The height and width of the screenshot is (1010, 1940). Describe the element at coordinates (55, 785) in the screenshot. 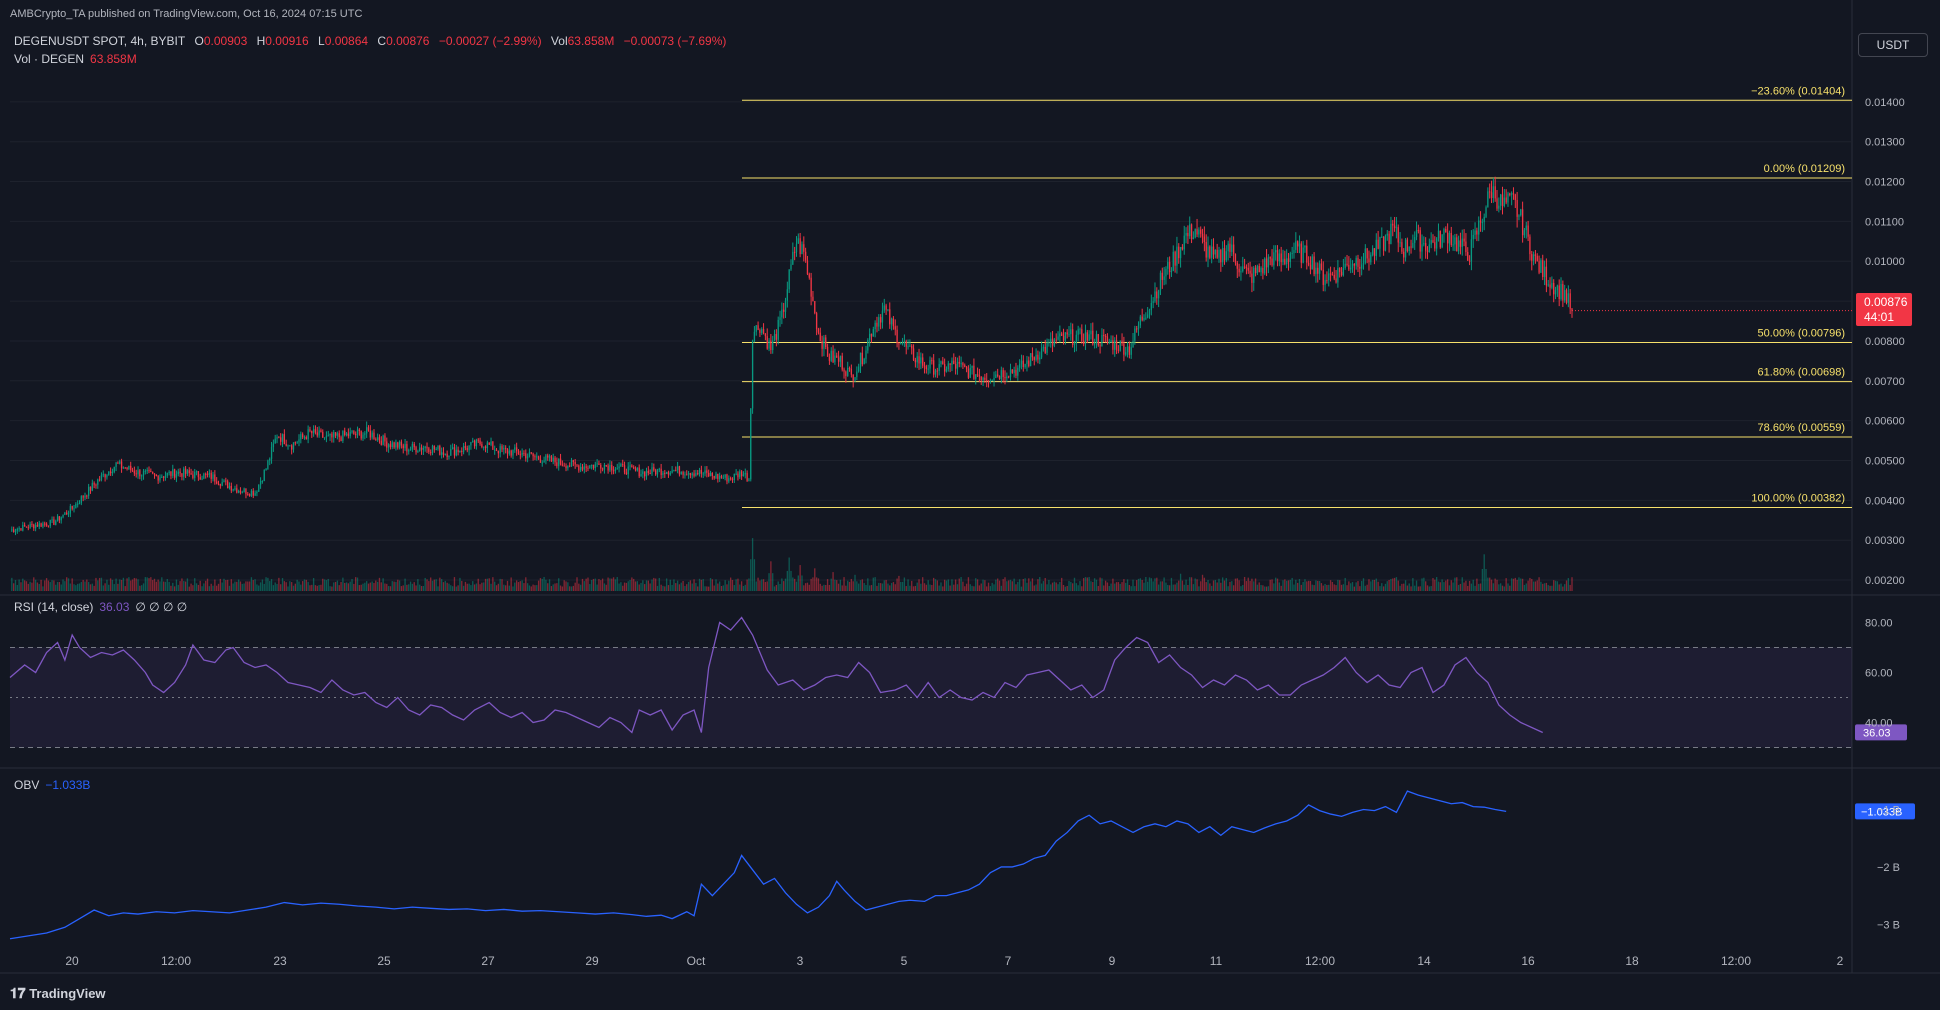

I see `obv-legend: OBV −1.033B` at that location.